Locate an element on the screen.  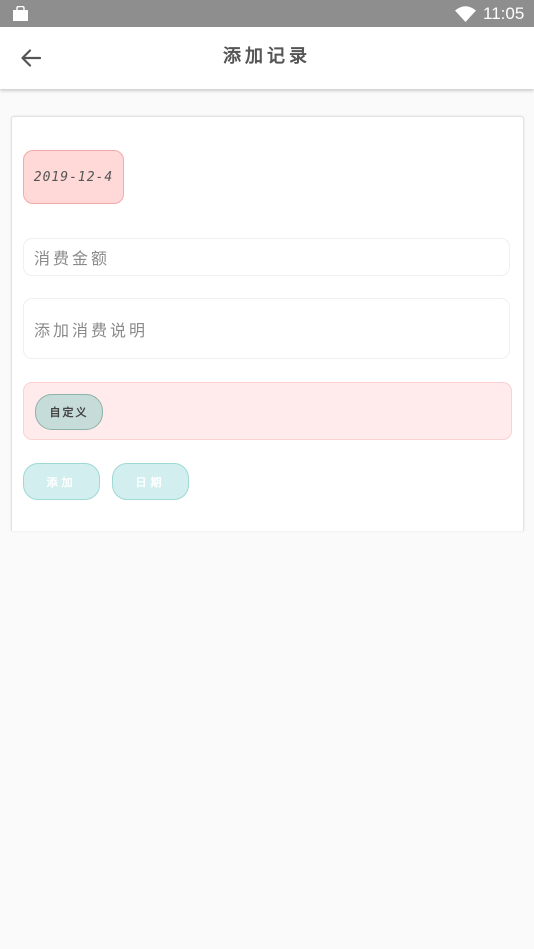
selected-date-chip: 2019-12-4 is located at coordinates (73, 177).